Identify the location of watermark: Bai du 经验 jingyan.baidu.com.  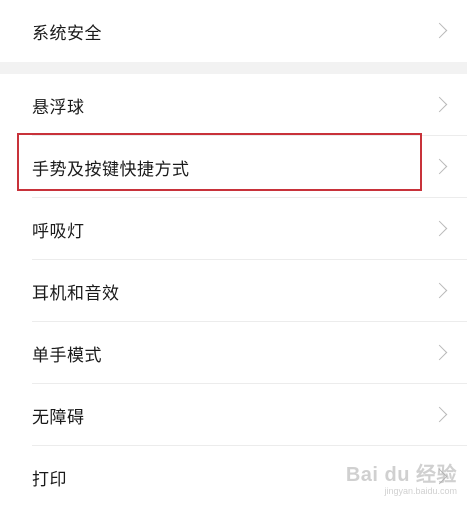
(401, 480).